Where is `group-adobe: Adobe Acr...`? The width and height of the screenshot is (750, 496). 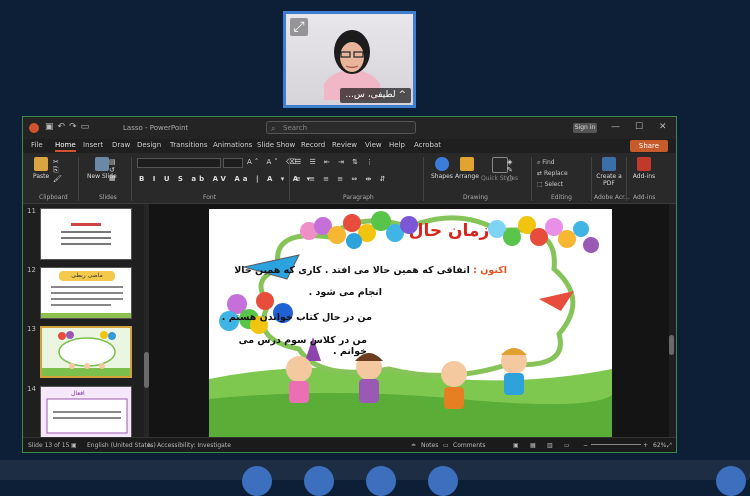
group-adobe: Adobe Acr... is located at coordinates (612, 197).